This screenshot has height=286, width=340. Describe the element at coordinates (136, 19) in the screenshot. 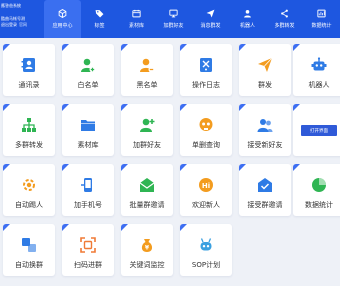

I see `nav-item-3: 素材库` at that location.